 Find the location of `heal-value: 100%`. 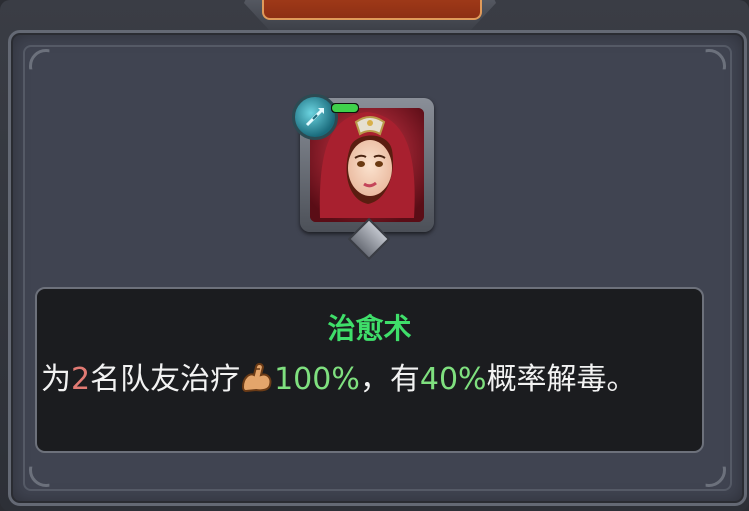

heal-value: 100% is located at coordinates (317, 379).